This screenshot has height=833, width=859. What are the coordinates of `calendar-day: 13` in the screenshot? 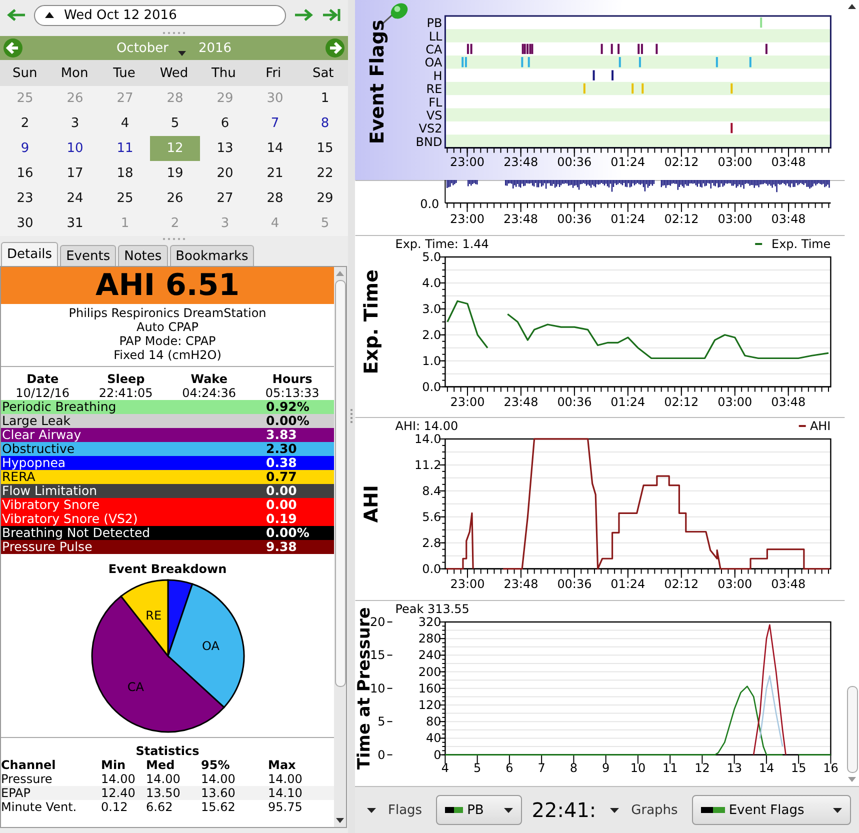 It's located at (225, 148).